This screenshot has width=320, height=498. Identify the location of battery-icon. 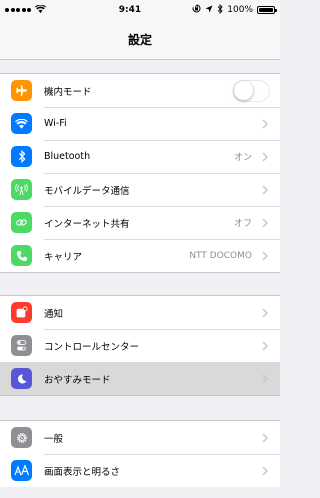
(267, 10).